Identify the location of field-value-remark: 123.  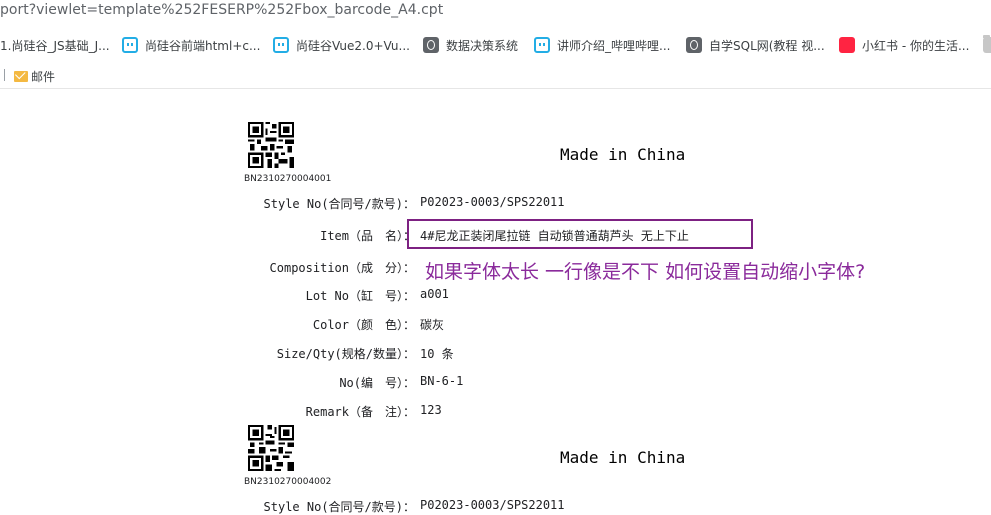
(431, 410).